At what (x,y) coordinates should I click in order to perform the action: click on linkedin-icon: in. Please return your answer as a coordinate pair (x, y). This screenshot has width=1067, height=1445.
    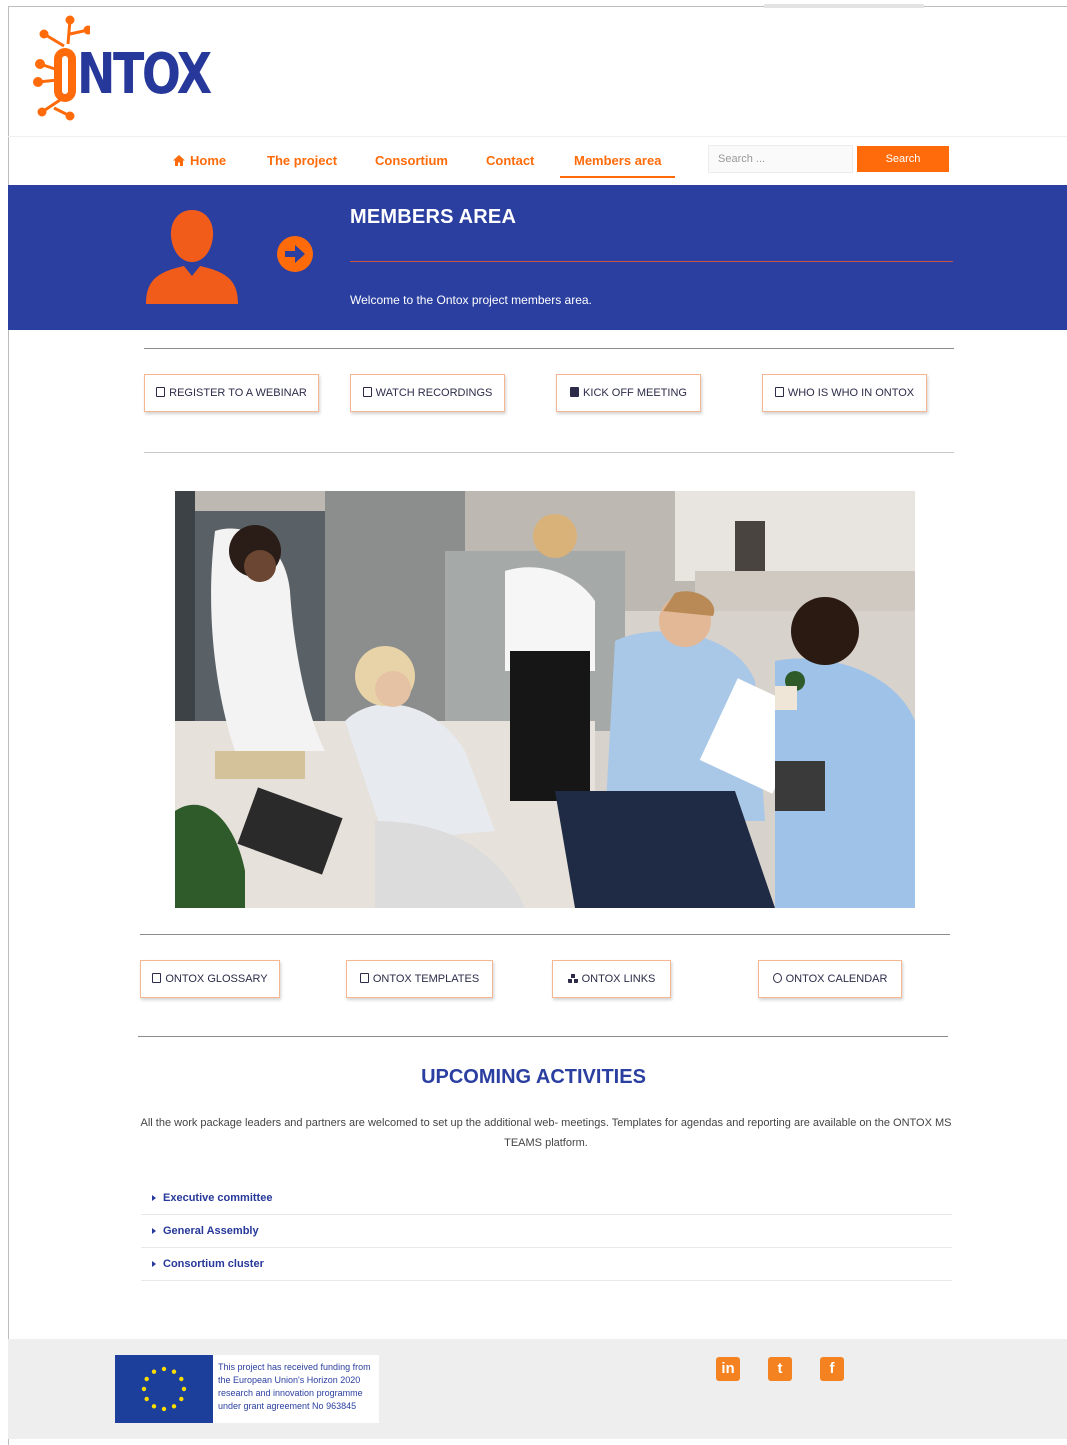
    Looking at the image, I should click on (728, 1369).